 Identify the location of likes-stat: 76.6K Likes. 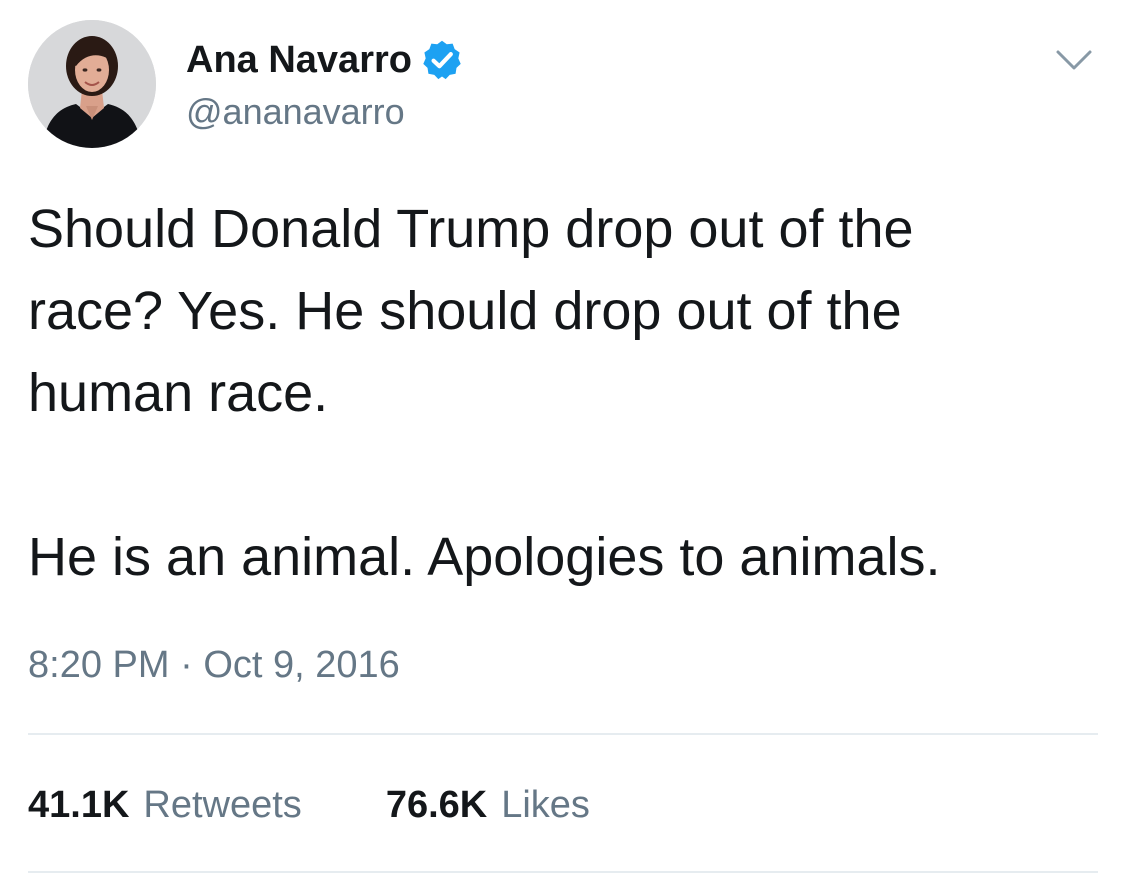
(488, 805).